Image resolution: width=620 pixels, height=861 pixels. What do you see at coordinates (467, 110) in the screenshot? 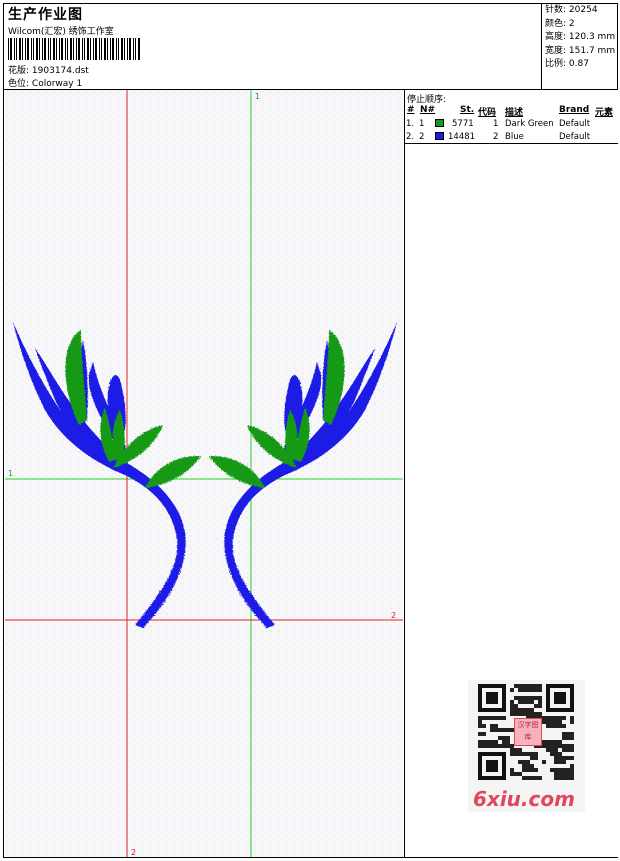
I see `col-header-stitches: St.` at bounding box center [467, 110].